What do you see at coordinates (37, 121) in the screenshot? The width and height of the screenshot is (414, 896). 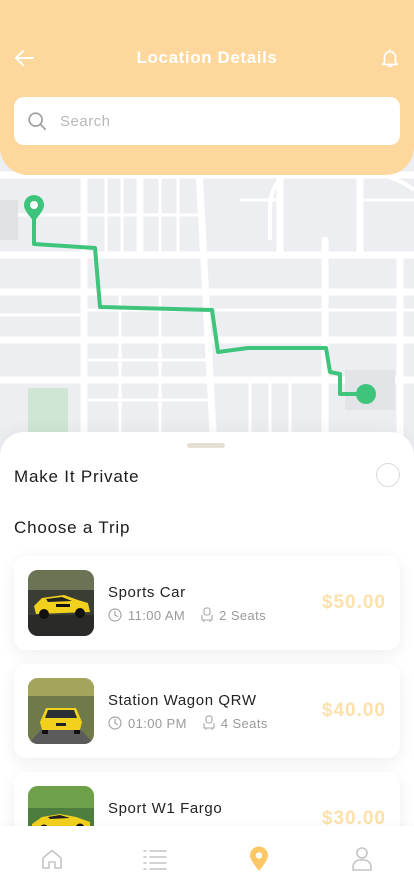 I see `search-icon` at bounding box center [37, 121].